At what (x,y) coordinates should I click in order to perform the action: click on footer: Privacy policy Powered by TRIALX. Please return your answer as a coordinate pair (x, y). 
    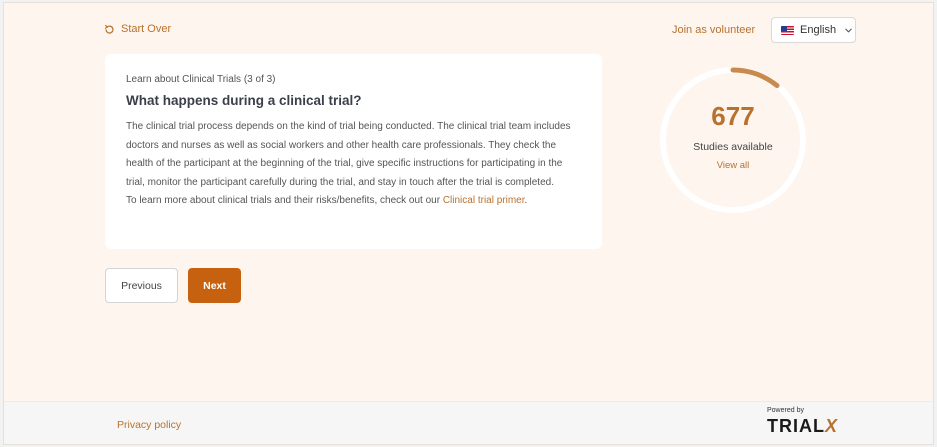
    Looking at the image, I should click on (468, 422).